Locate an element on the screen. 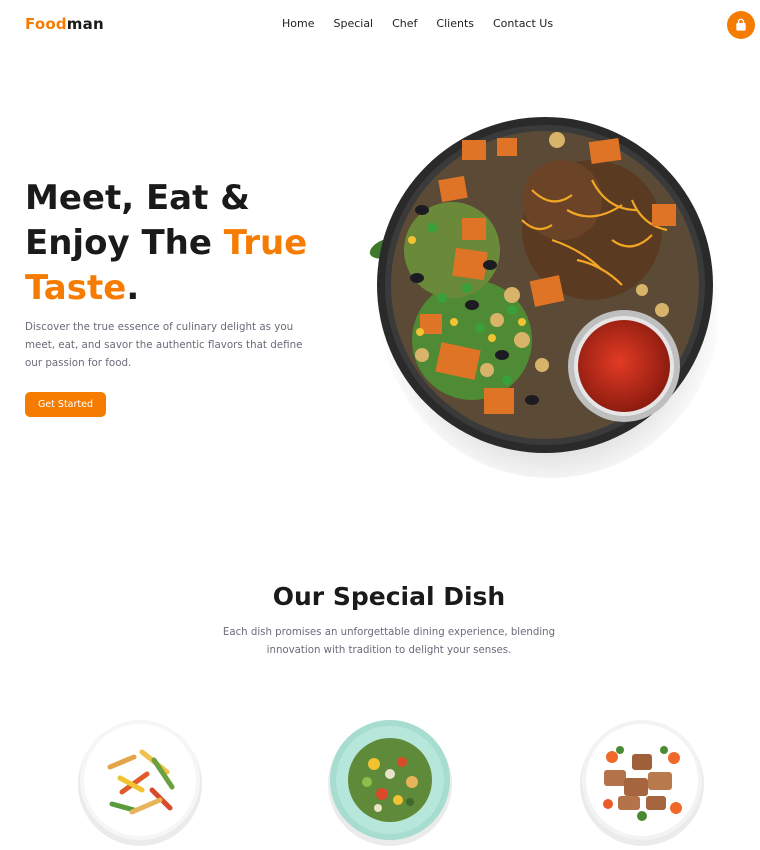  get-started-button: Get Started is located at coordinates (65, 404).